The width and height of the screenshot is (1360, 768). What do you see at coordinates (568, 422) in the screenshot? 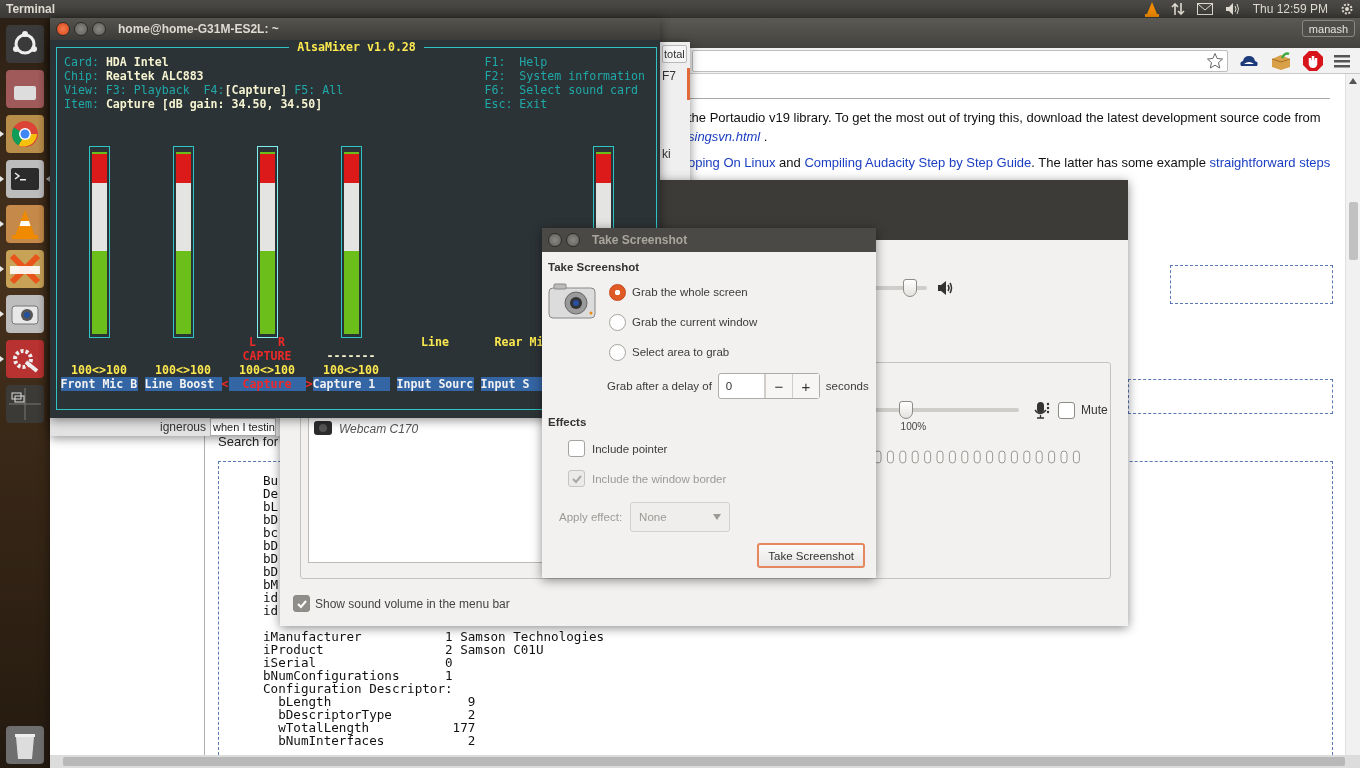
I see `section-heading: Effects` at bounding box center [568, 422].